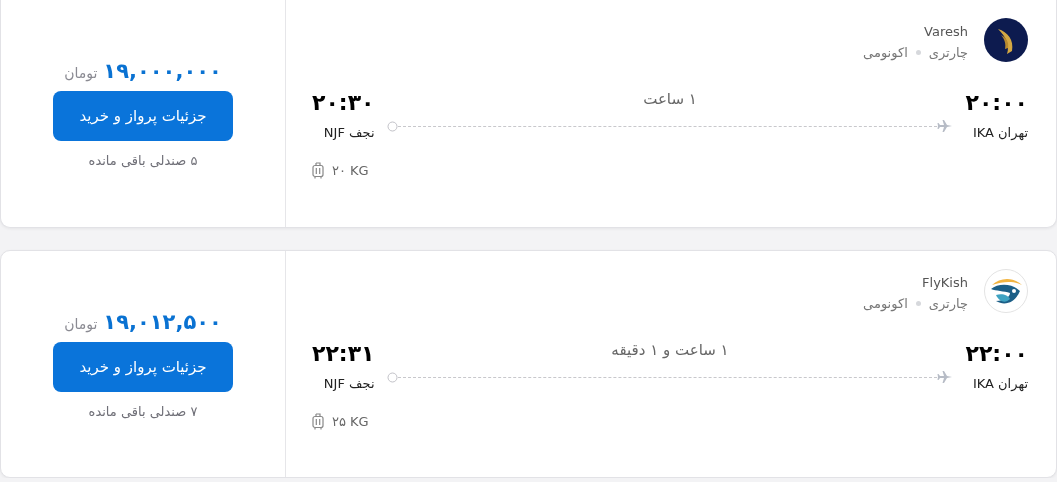 The height and width of the screenshot is (482, 1057). Describe the element at coordinates (670, 350) in the screenshot. I see `flight-duration: ۱ ساعت و ۱ دقیقه` at that location.